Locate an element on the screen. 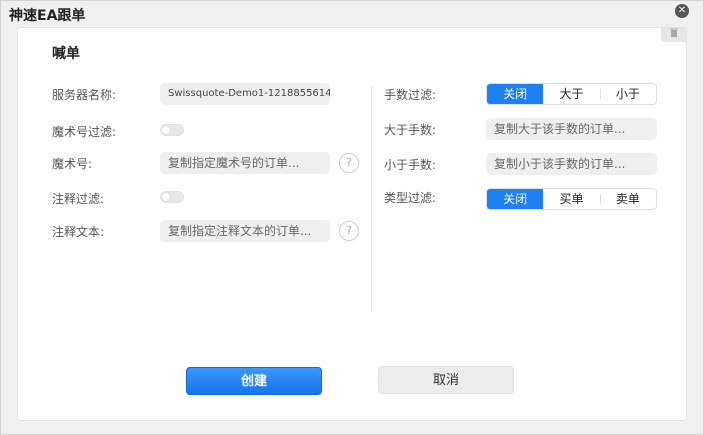  section-title: 喊单 is located at coordinates (66, 54).